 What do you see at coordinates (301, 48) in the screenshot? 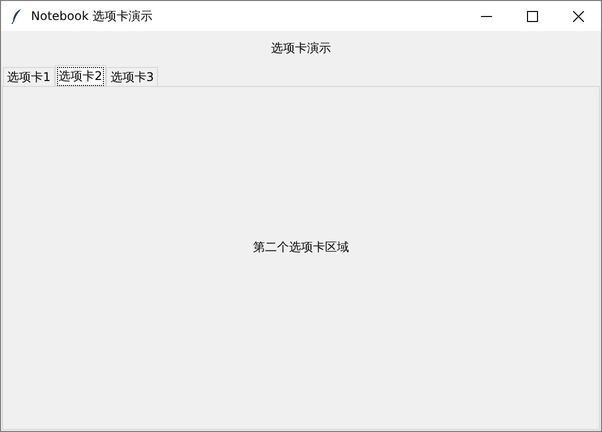
I see `heading-label: 选项卡演示` at bounding box center [301, 48].